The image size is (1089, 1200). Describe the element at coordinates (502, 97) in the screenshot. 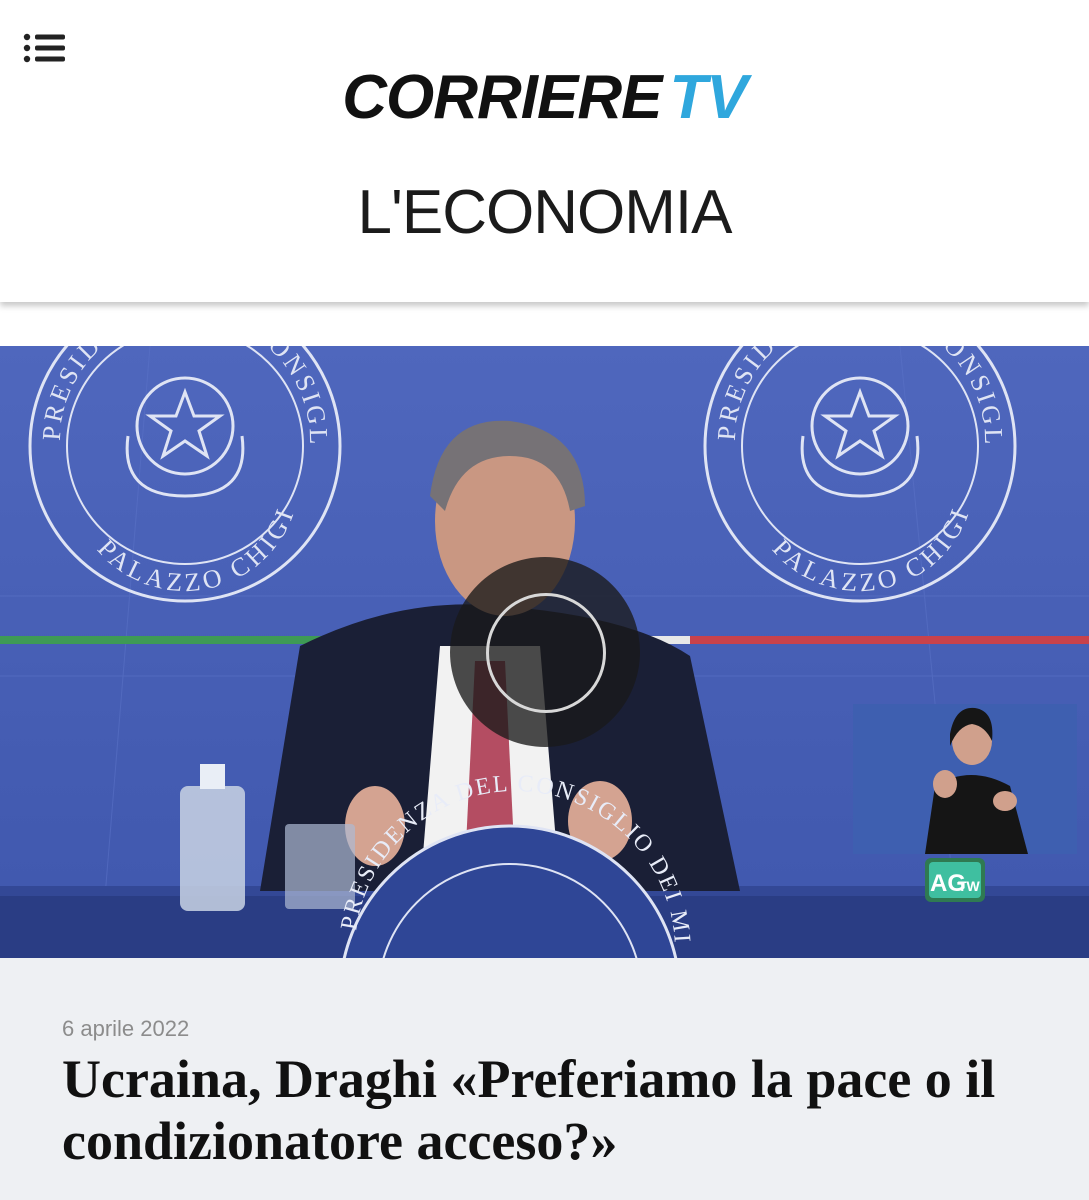

I see `logo-brand-text: CORRIERE` at that location.